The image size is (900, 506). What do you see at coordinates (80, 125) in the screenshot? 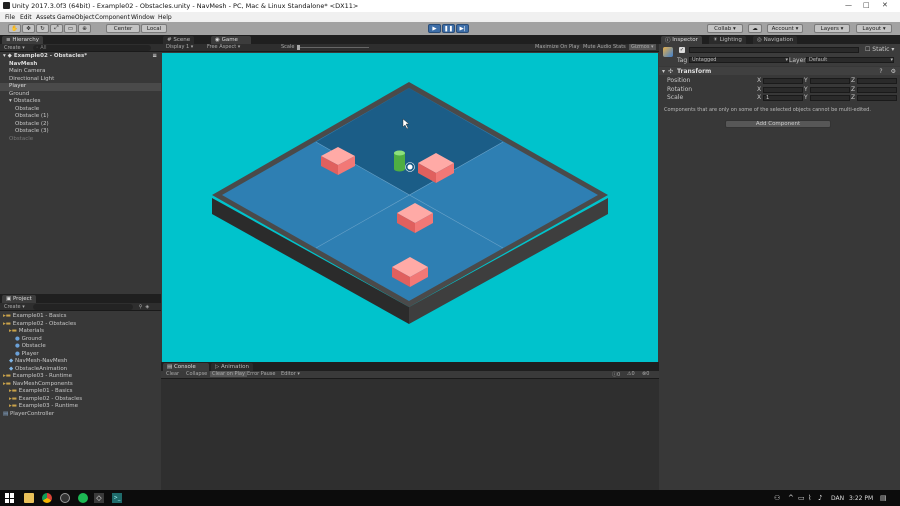
I see `hierarchy-item: Obstacle (2)` at bounding box center [80, 125].